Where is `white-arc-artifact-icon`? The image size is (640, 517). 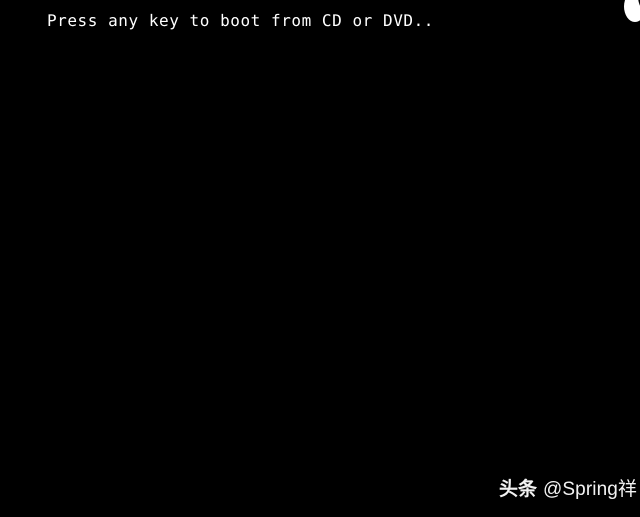
white-arc-artifact-icon is located at coordinates (632, 11).